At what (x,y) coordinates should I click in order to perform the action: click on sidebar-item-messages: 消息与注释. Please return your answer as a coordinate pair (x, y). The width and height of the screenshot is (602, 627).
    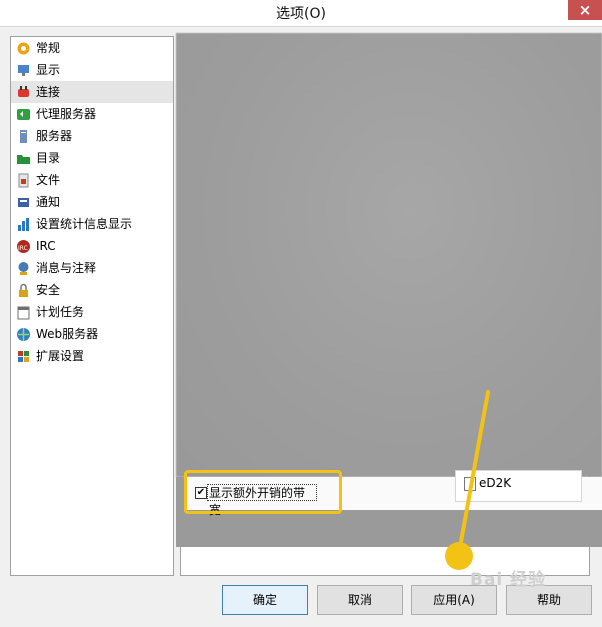
    Looking at the image, I should click on (92, 268).